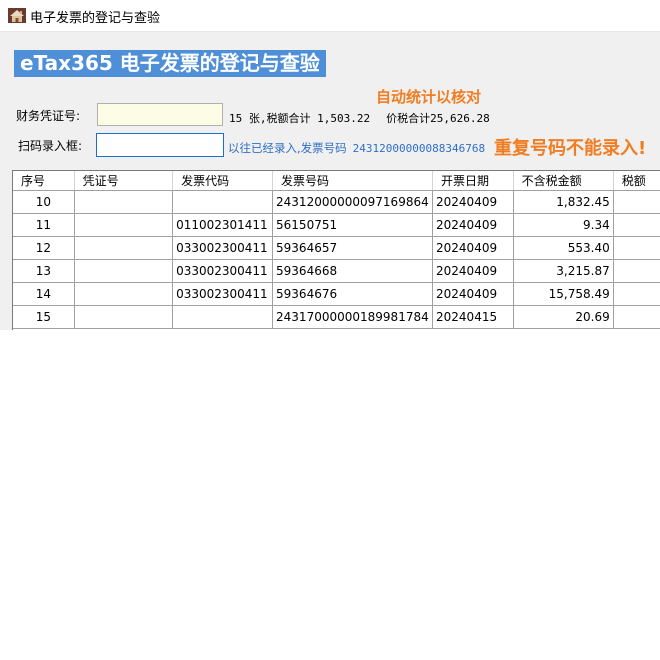  I want to click on col-header-voucher: 凭证号, so click(124, 181).